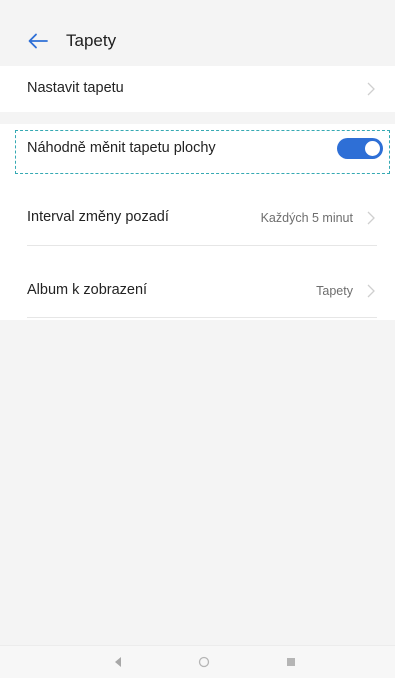 The image size is (395, 678). I want to click on arrow-left-icon, so click(38, 41).